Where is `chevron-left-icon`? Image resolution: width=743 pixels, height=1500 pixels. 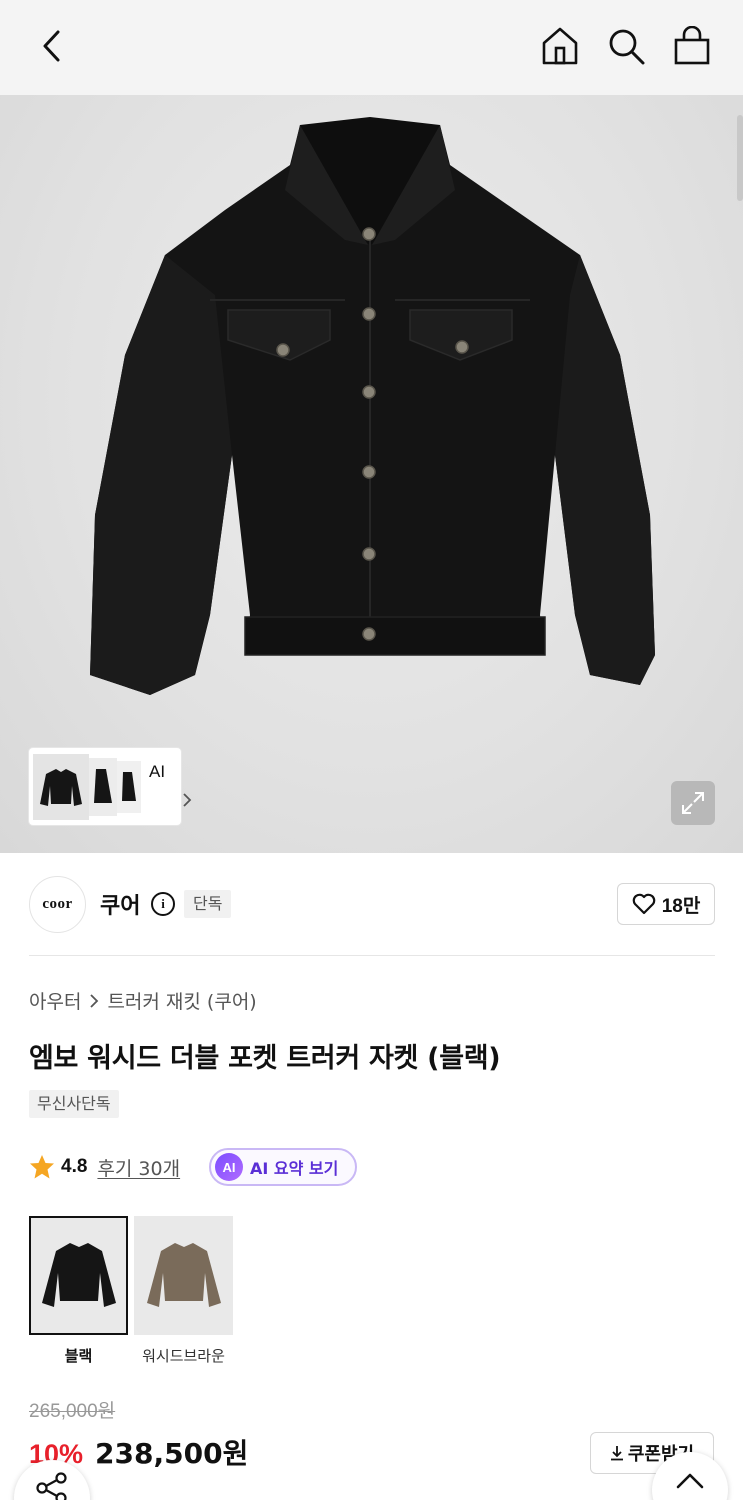 chevron-left-icon is located at coordinates (51, 46).